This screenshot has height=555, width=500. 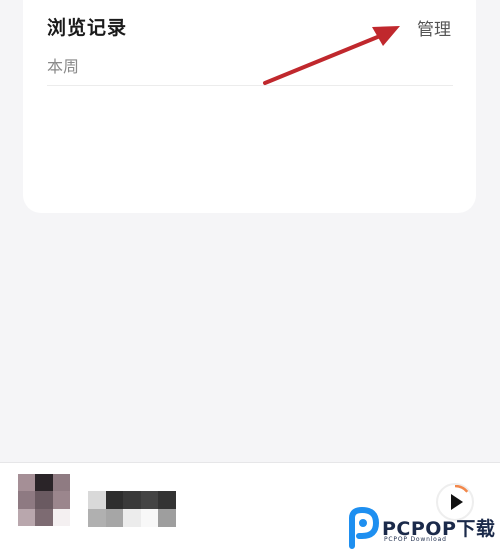 I want to click on album-cover-thumbnail, so click(x=44, y=500).